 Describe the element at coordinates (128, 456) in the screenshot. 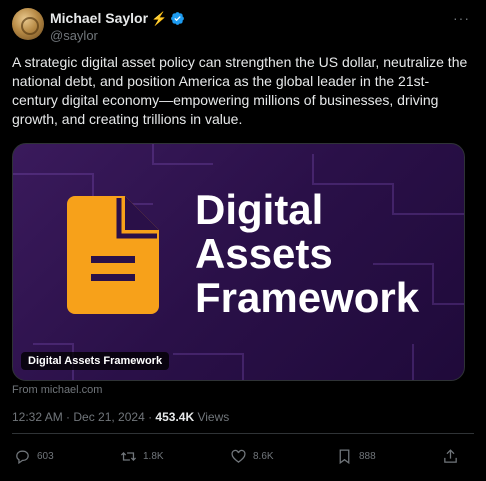

I see `repost-icon` at that location.